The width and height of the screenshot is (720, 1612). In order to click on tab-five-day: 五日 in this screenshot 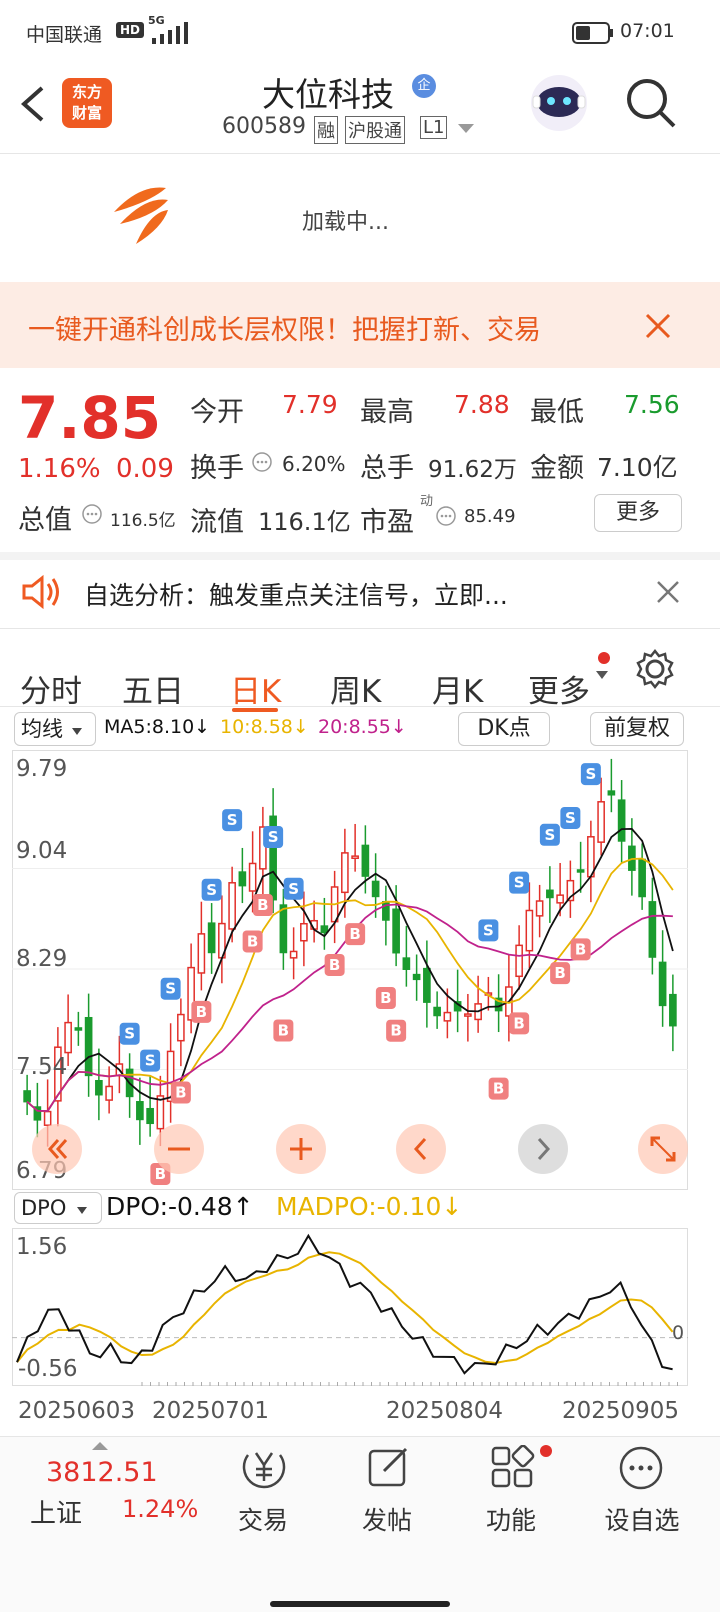, I will do `click(153, 688)`.